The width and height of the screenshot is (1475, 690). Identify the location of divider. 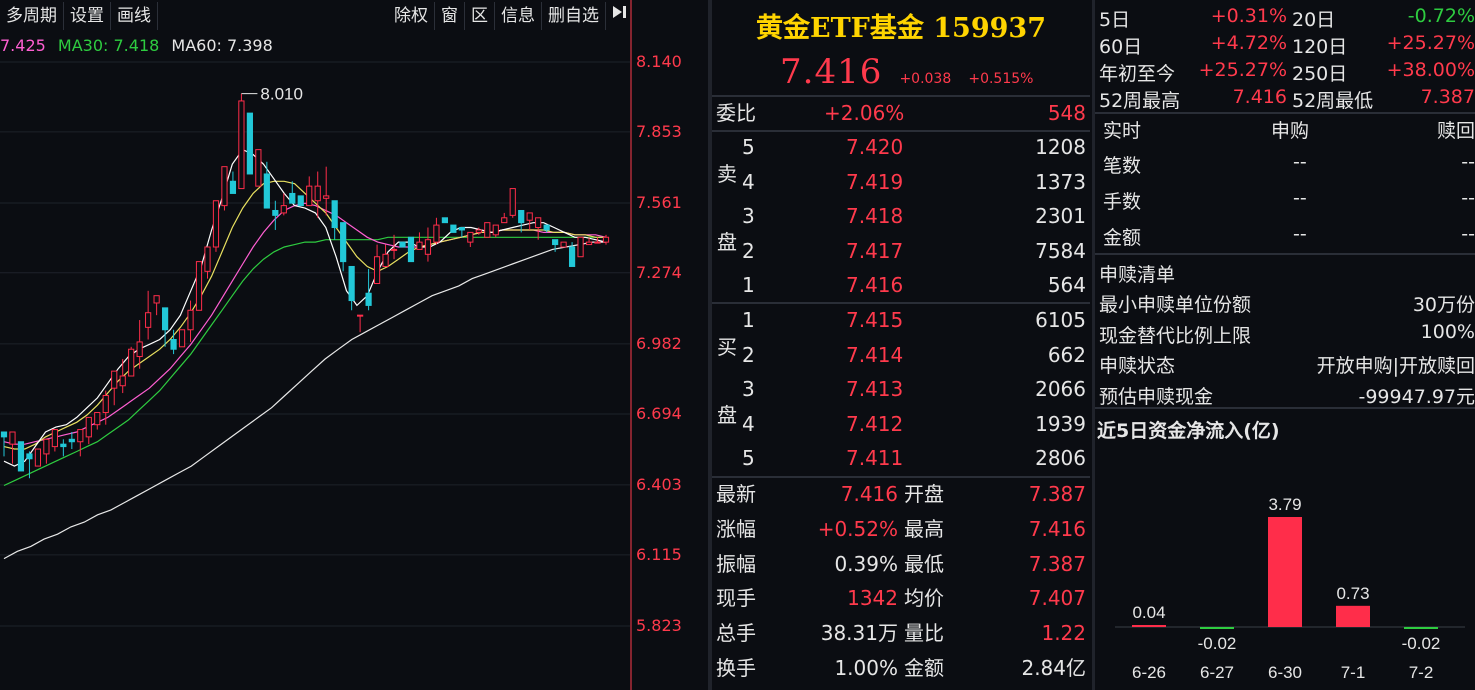
(1285, 254).